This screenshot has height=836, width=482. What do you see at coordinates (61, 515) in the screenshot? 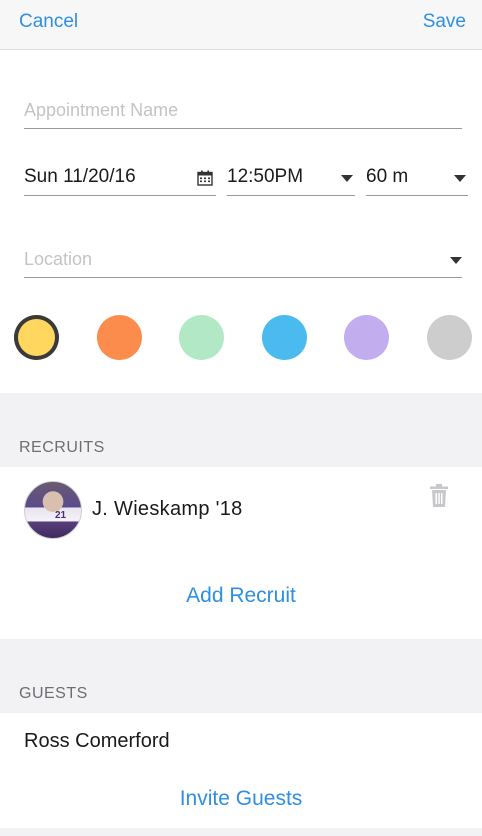
I see `avatar-jersey-number: 21` at bounding box center [61, 515].